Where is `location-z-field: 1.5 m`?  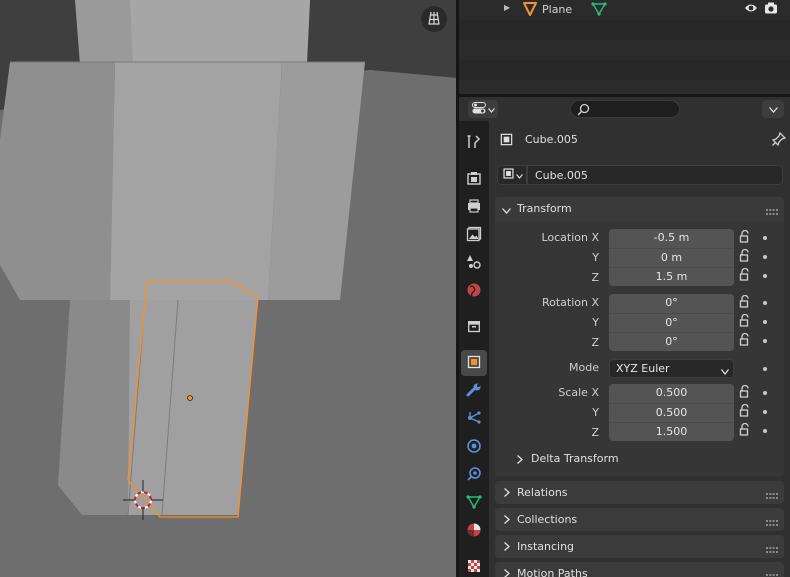
location-z-field: 1.5 m is located at coordinates (671, 276).